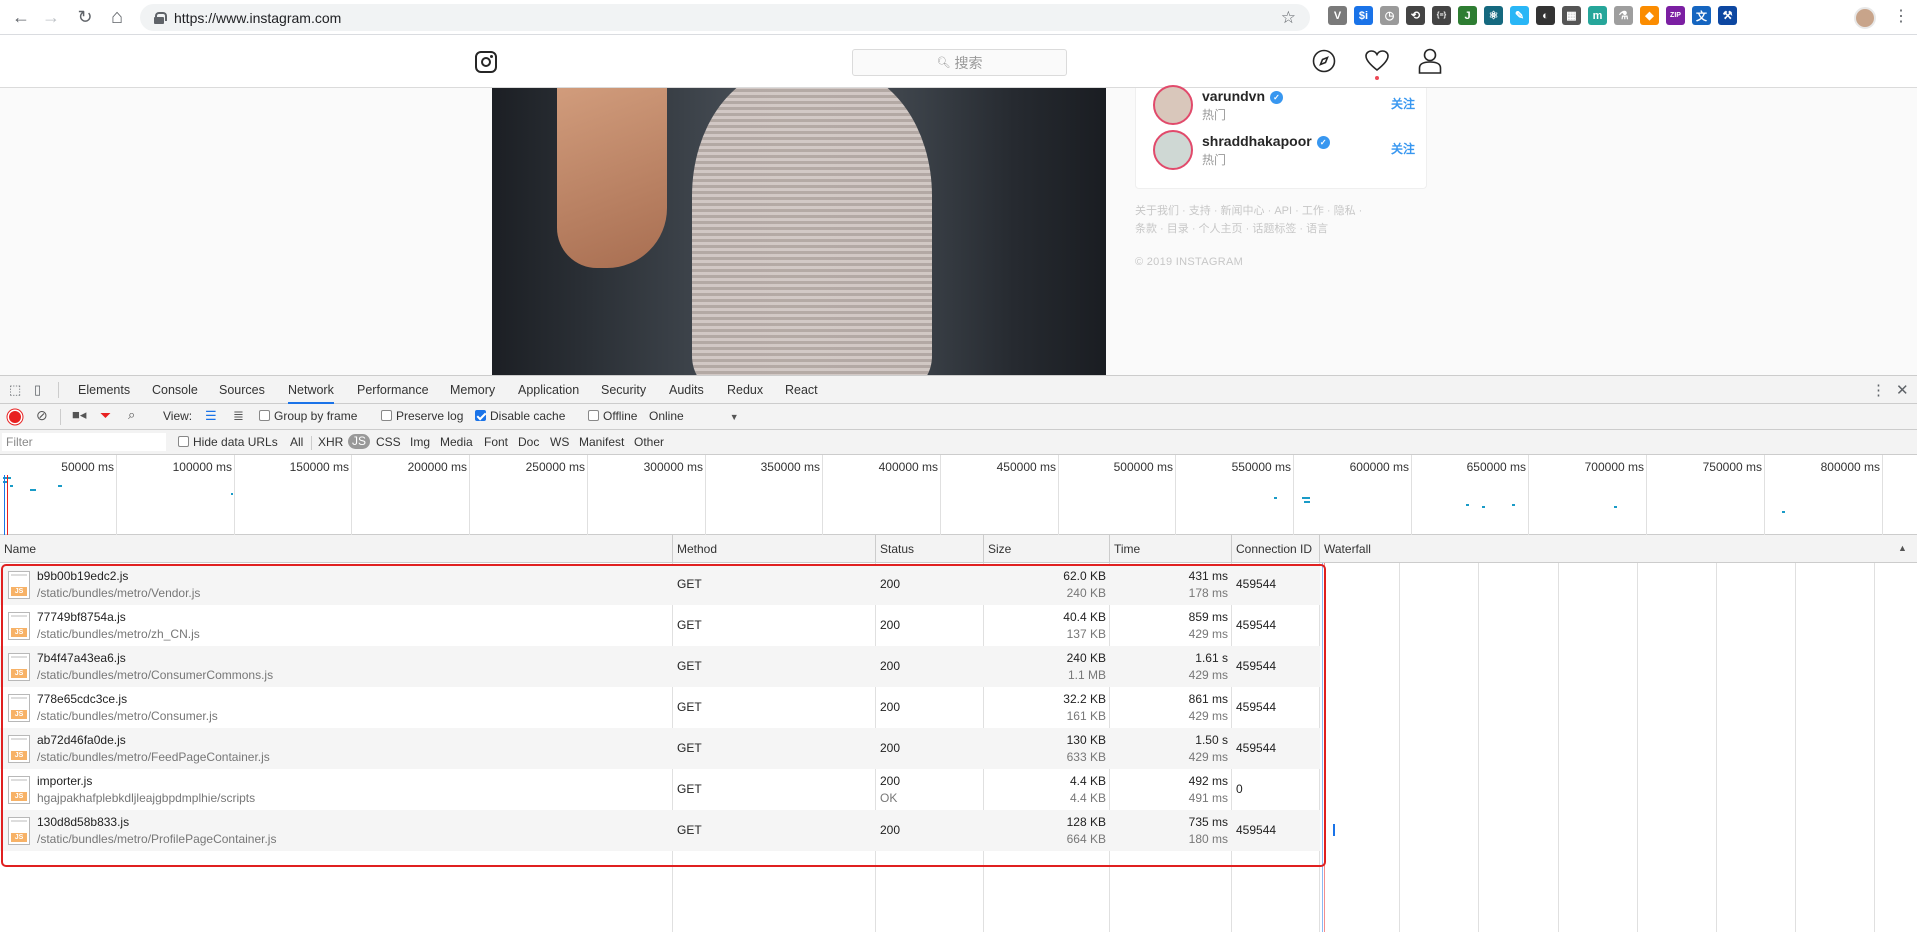 The image size is (1917, 932). I want to click on filter-type-other: Other, so click(649, 442).